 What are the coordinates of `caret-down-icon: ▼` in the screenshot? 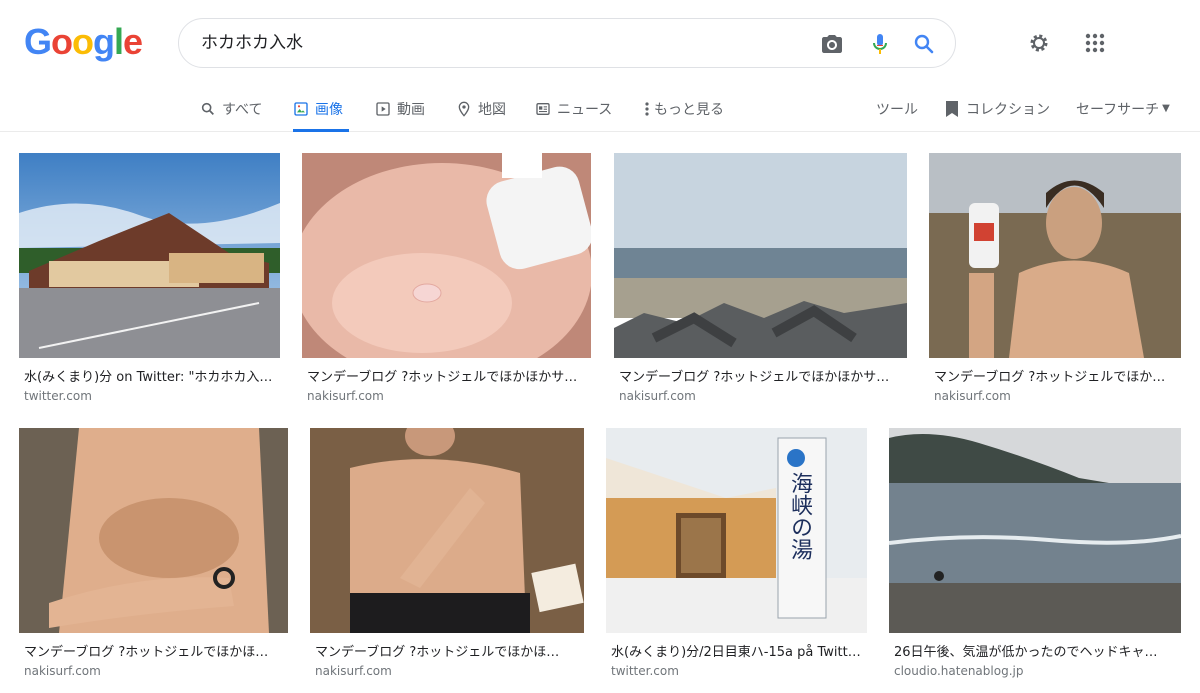 It's located at (1166, 108).